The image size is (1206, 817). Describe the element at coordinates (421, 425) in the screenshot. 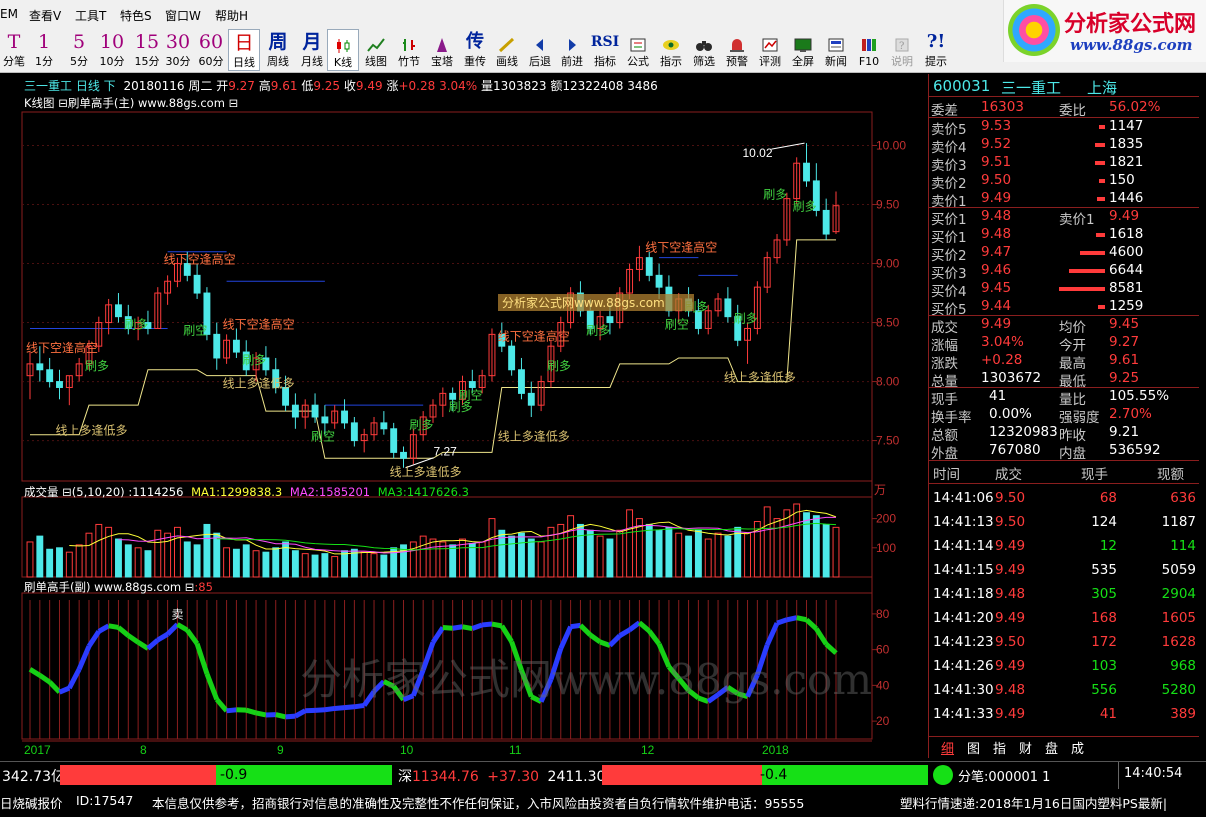

I see `signal-annotation: 刷多` at that location.